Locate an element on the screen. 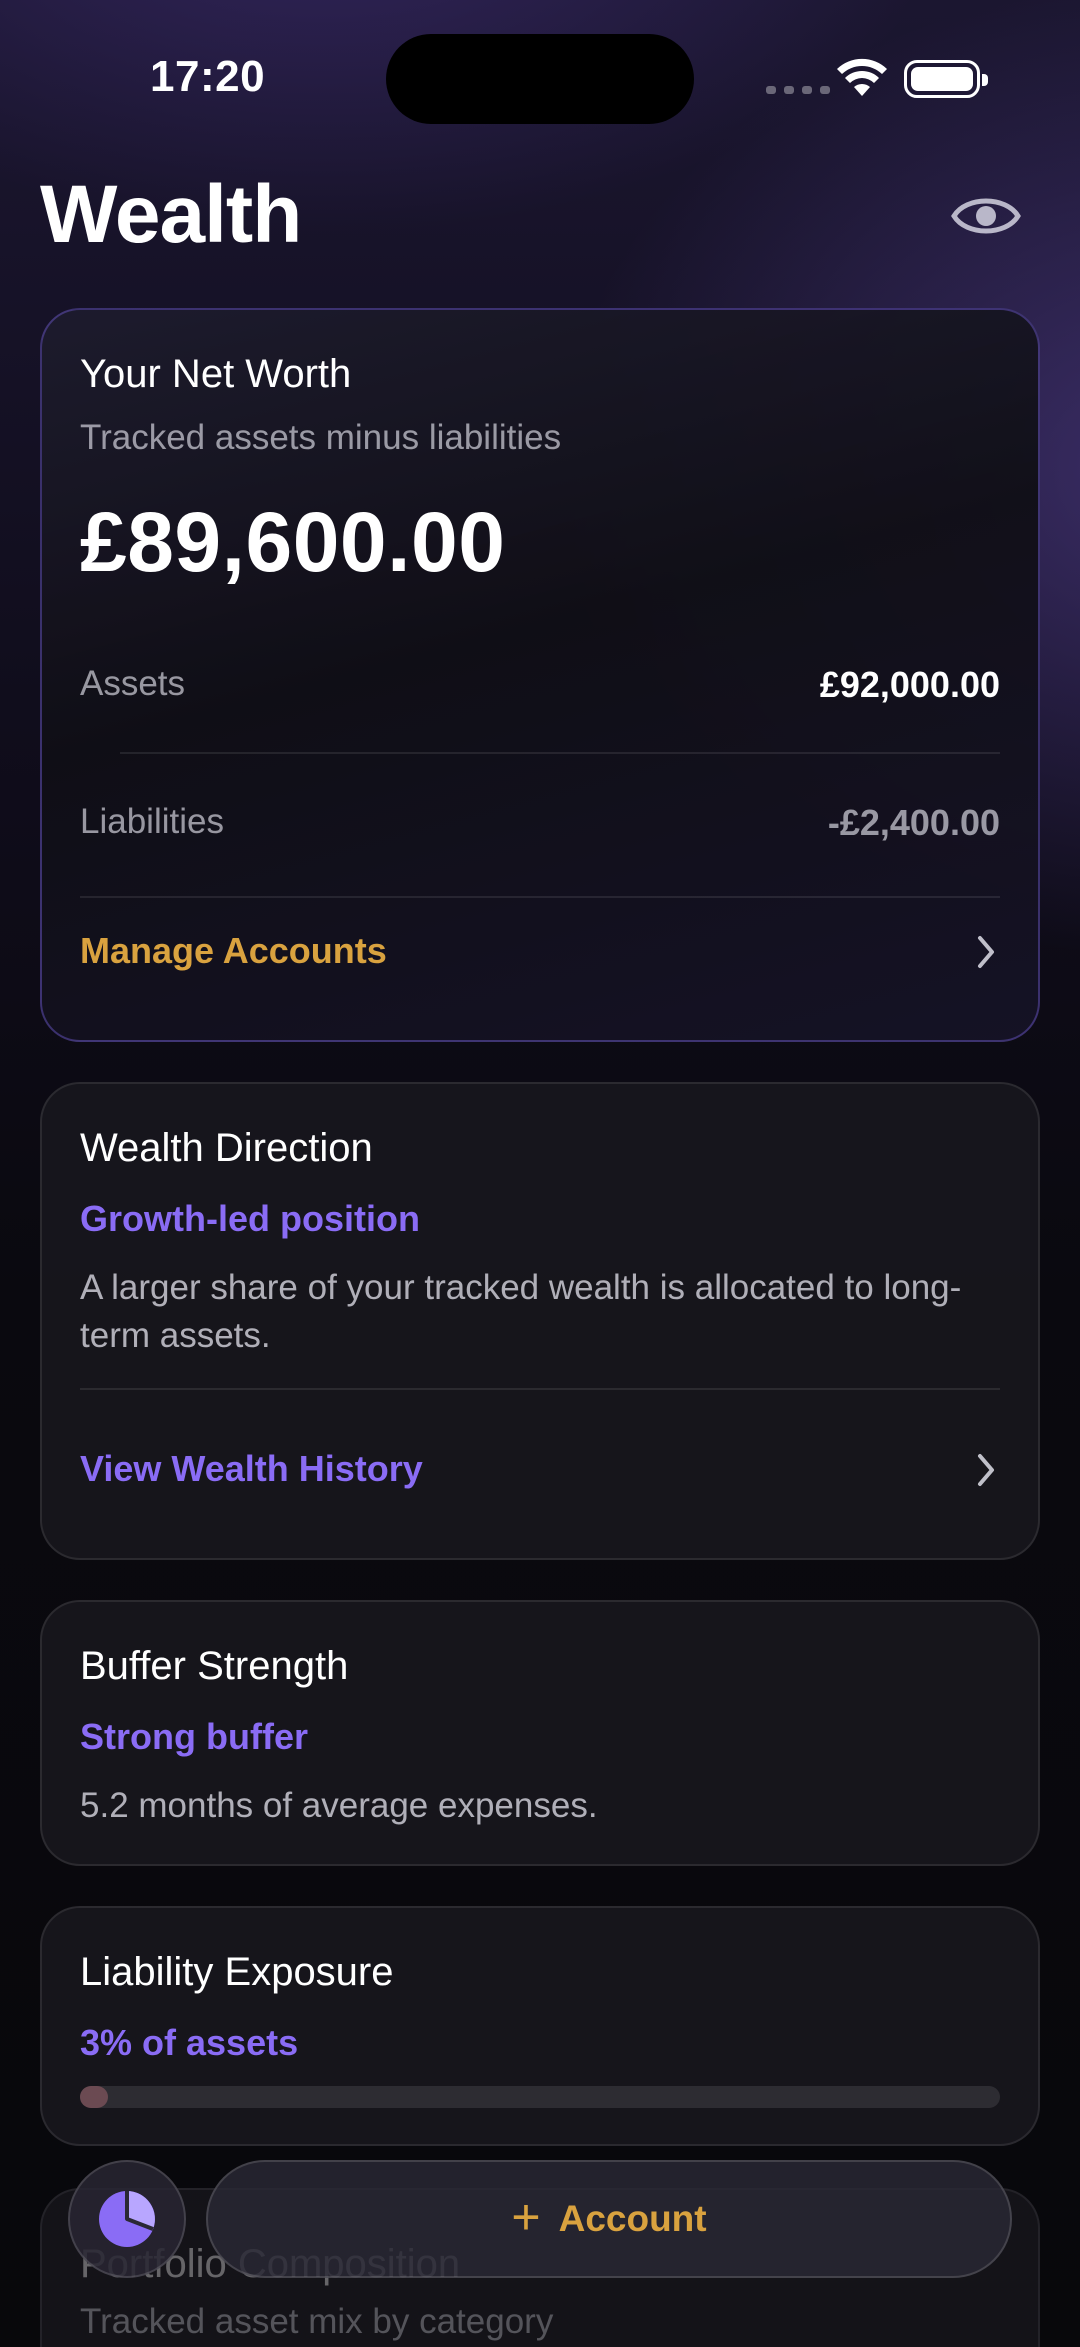 This screenshot has width=1080, height=2347. pie-chart-icon is located at coordinates (127, 2219).